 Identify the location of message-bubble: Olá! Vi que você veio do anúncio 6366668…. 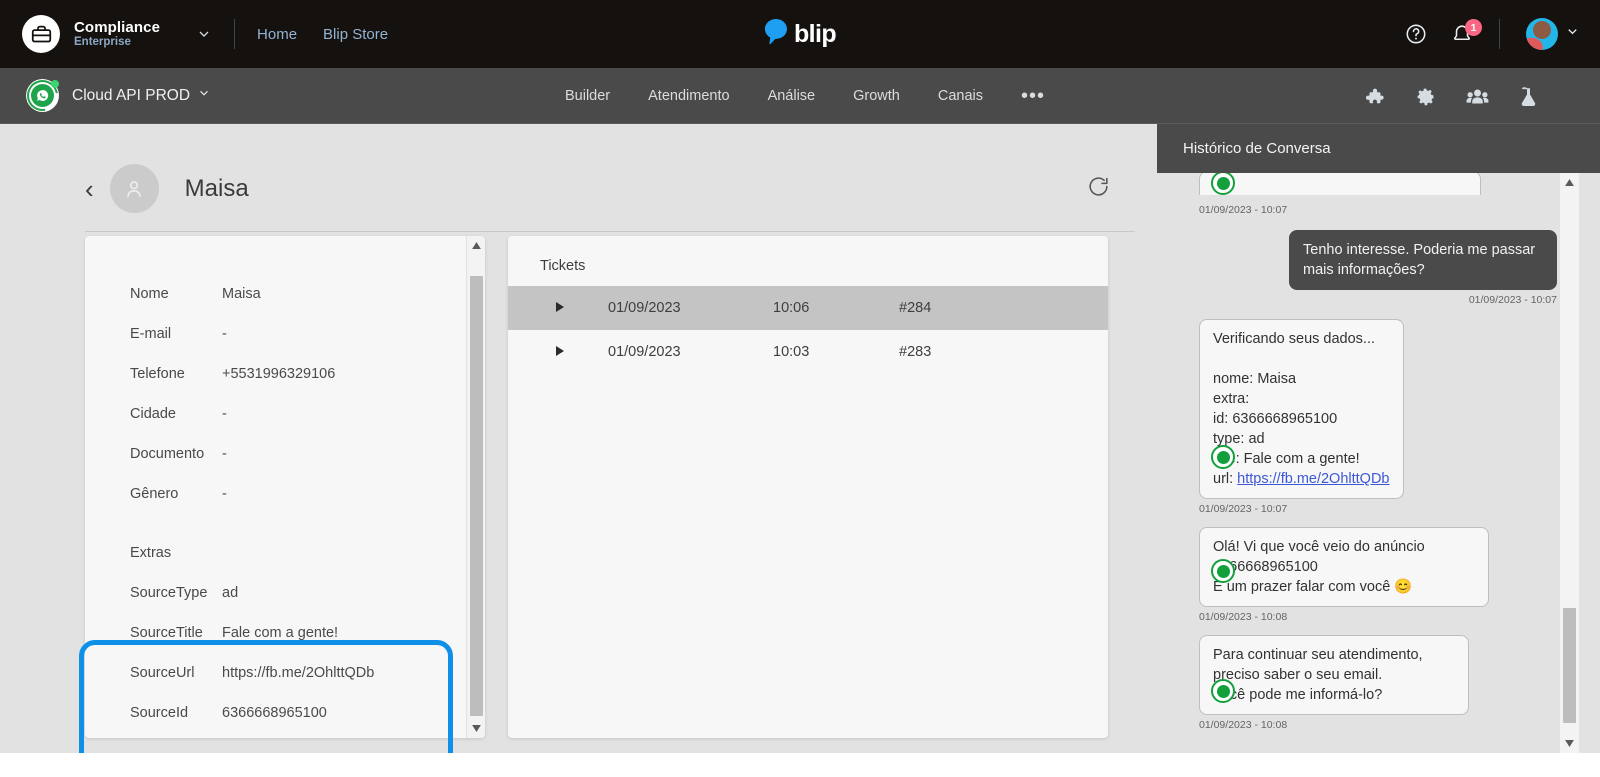
(1344, 567).